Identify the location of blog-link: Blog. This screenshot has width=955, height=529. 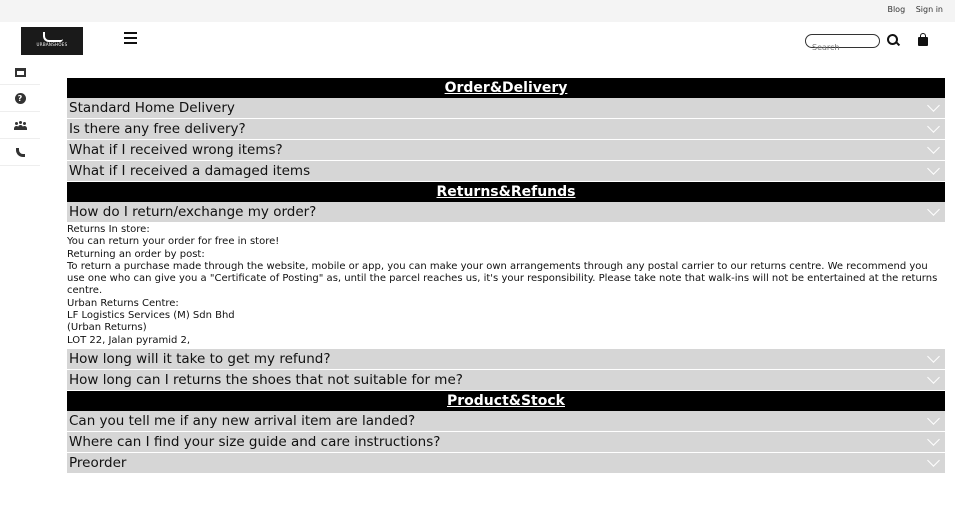
(896, 9).